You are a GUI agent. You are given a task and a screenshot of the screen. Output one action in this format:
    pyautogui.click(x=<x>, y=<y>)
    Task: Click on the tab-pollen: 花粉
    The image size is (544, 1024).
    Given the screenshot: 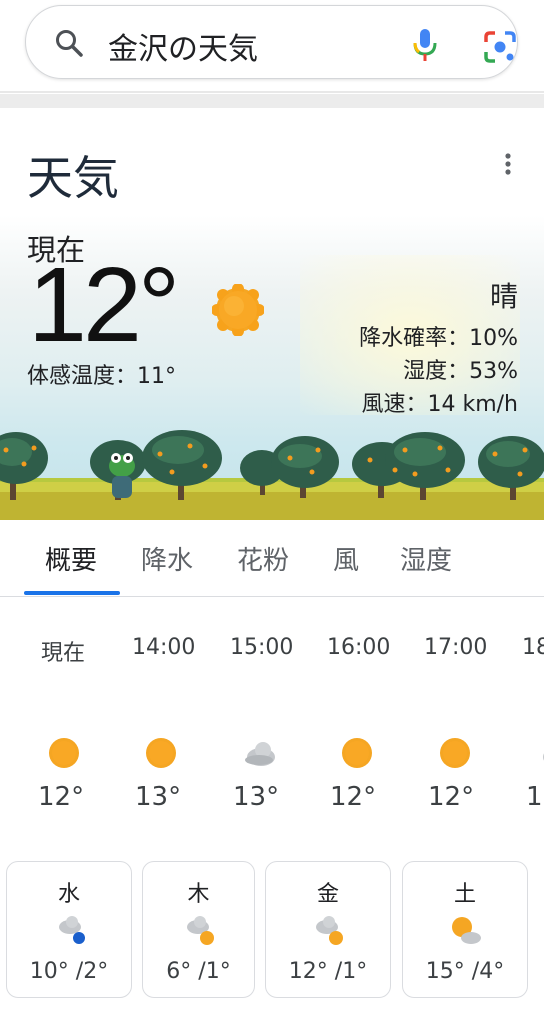 What is the action you would take?
    pyautogui.click(x=263, y=558)
    